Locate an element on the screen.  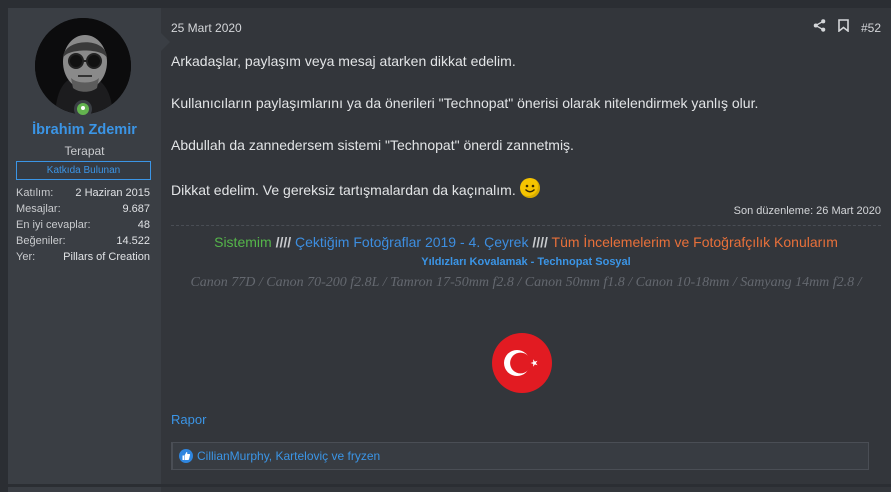
signature-divider is located at coordinates (526, 225).